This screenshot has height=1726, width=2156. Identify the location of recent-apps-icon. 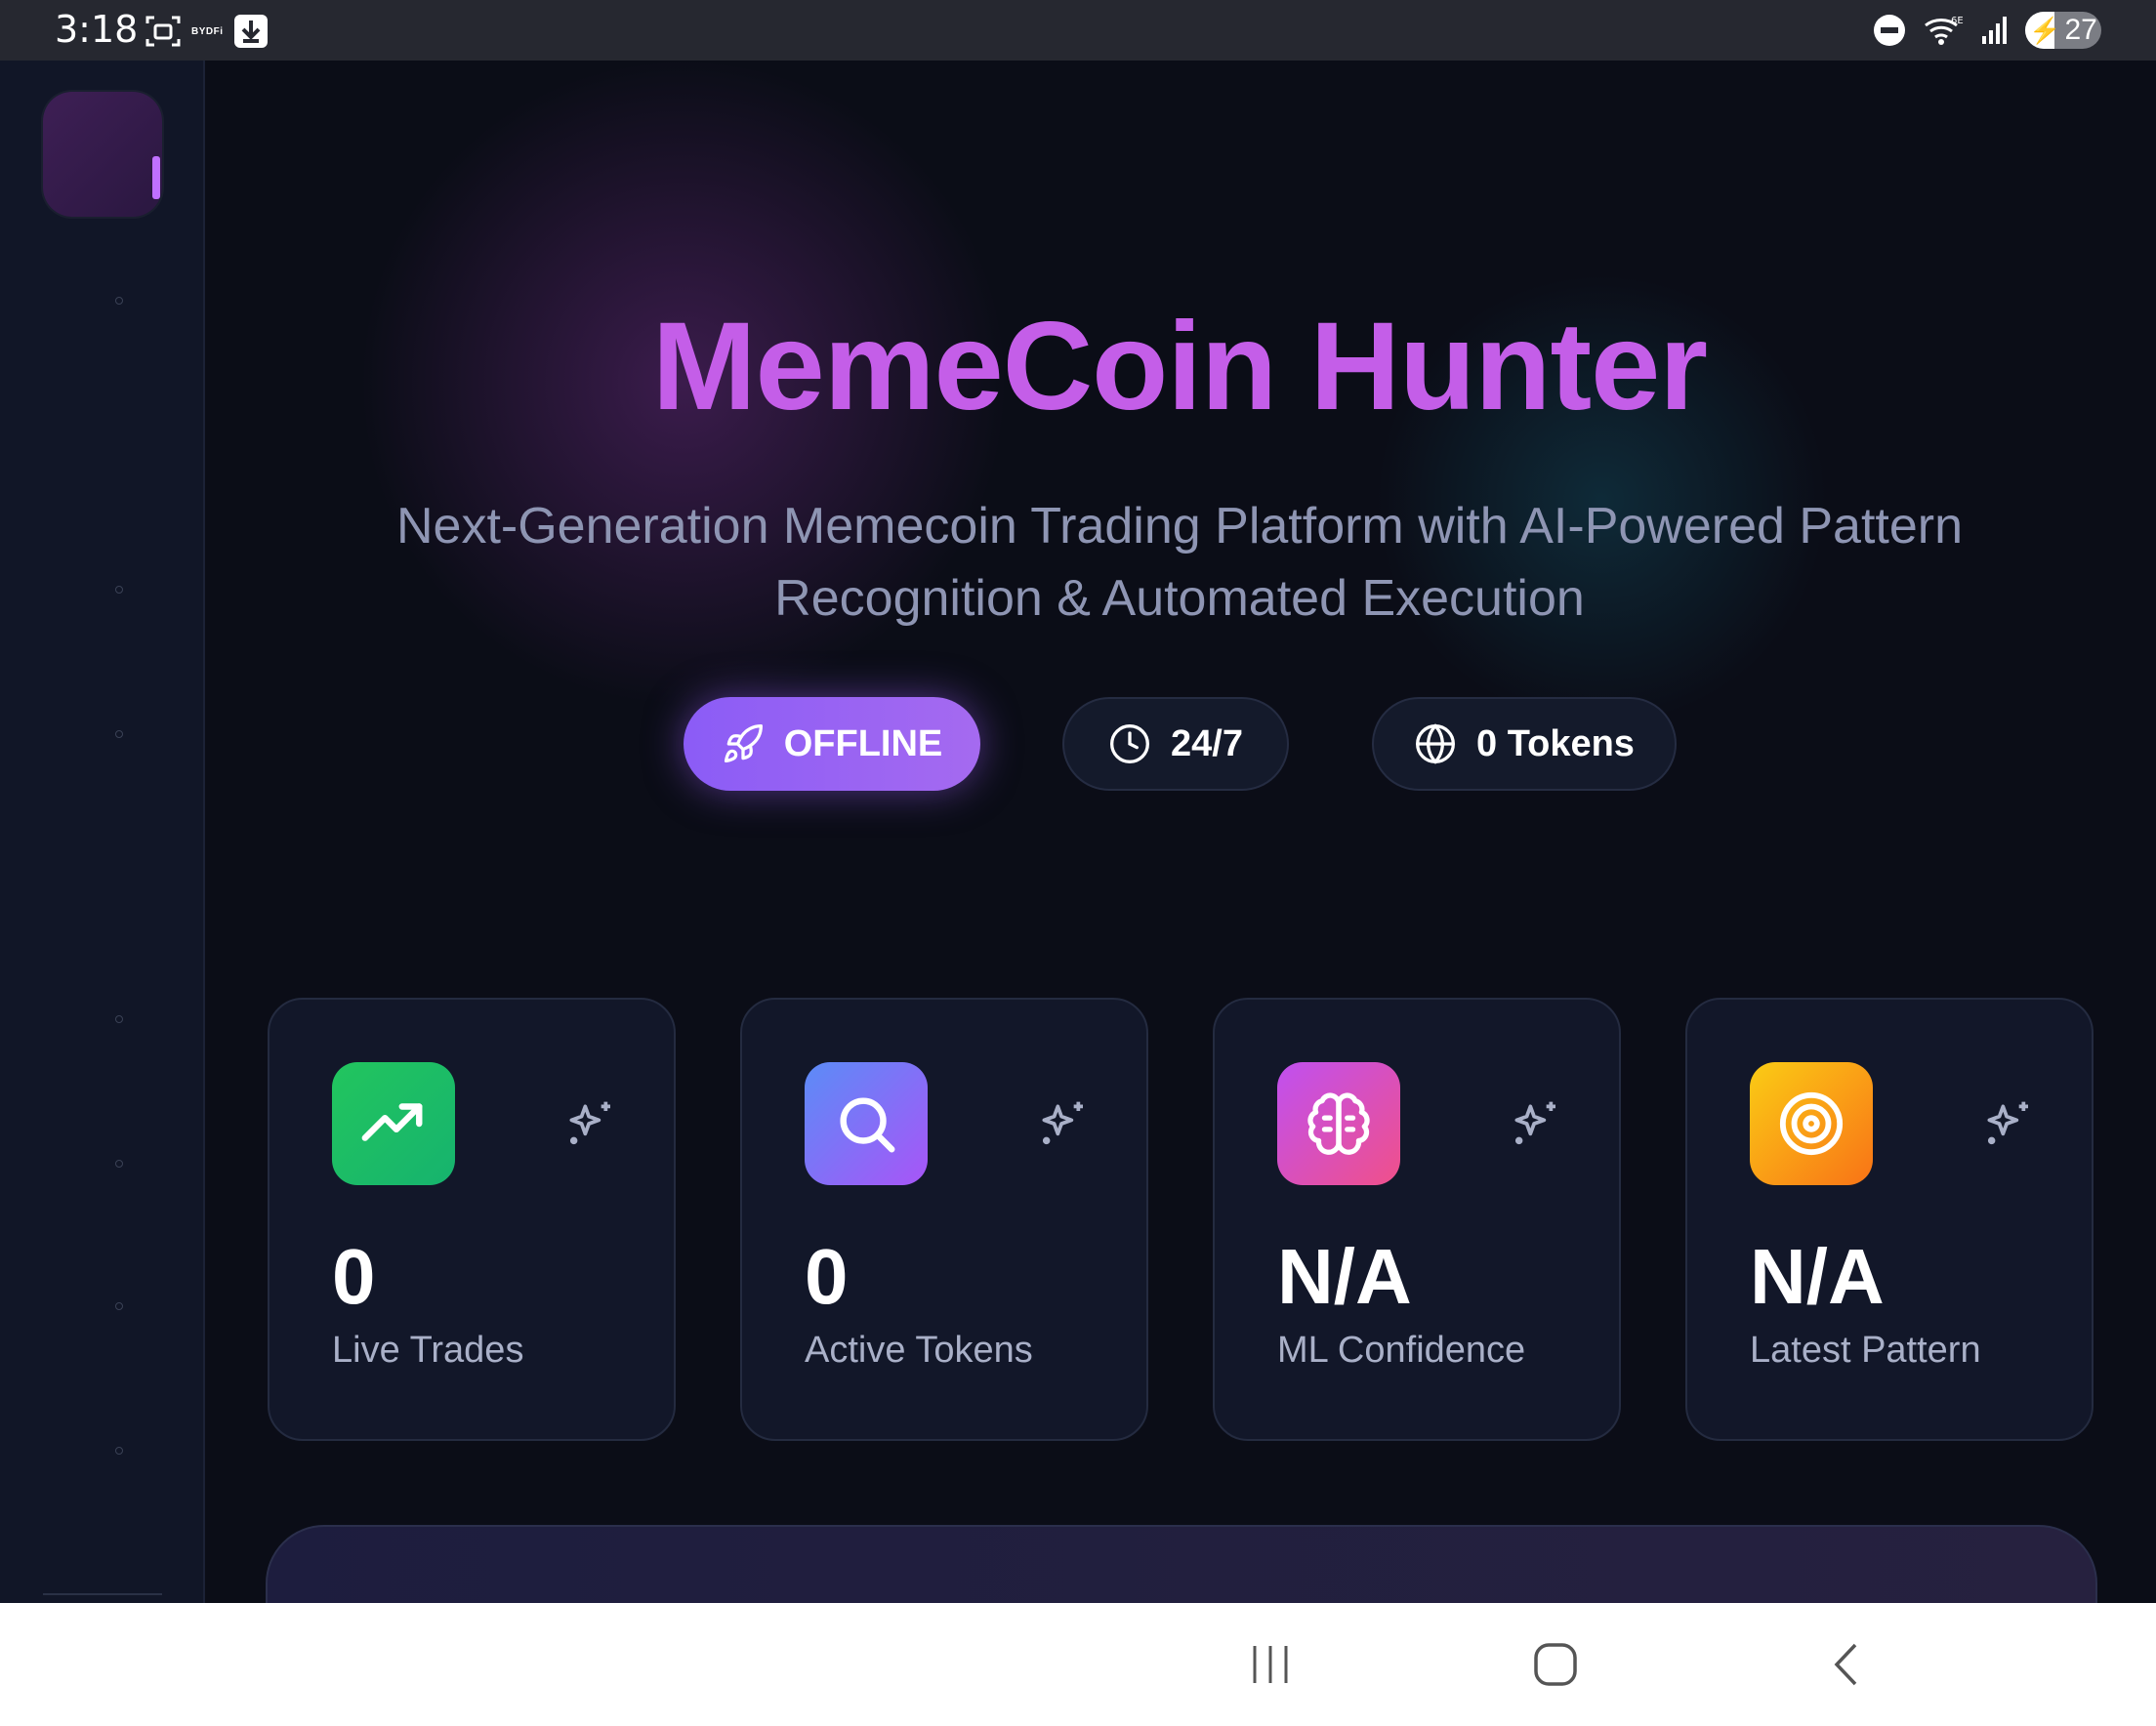
(1271, 1664).